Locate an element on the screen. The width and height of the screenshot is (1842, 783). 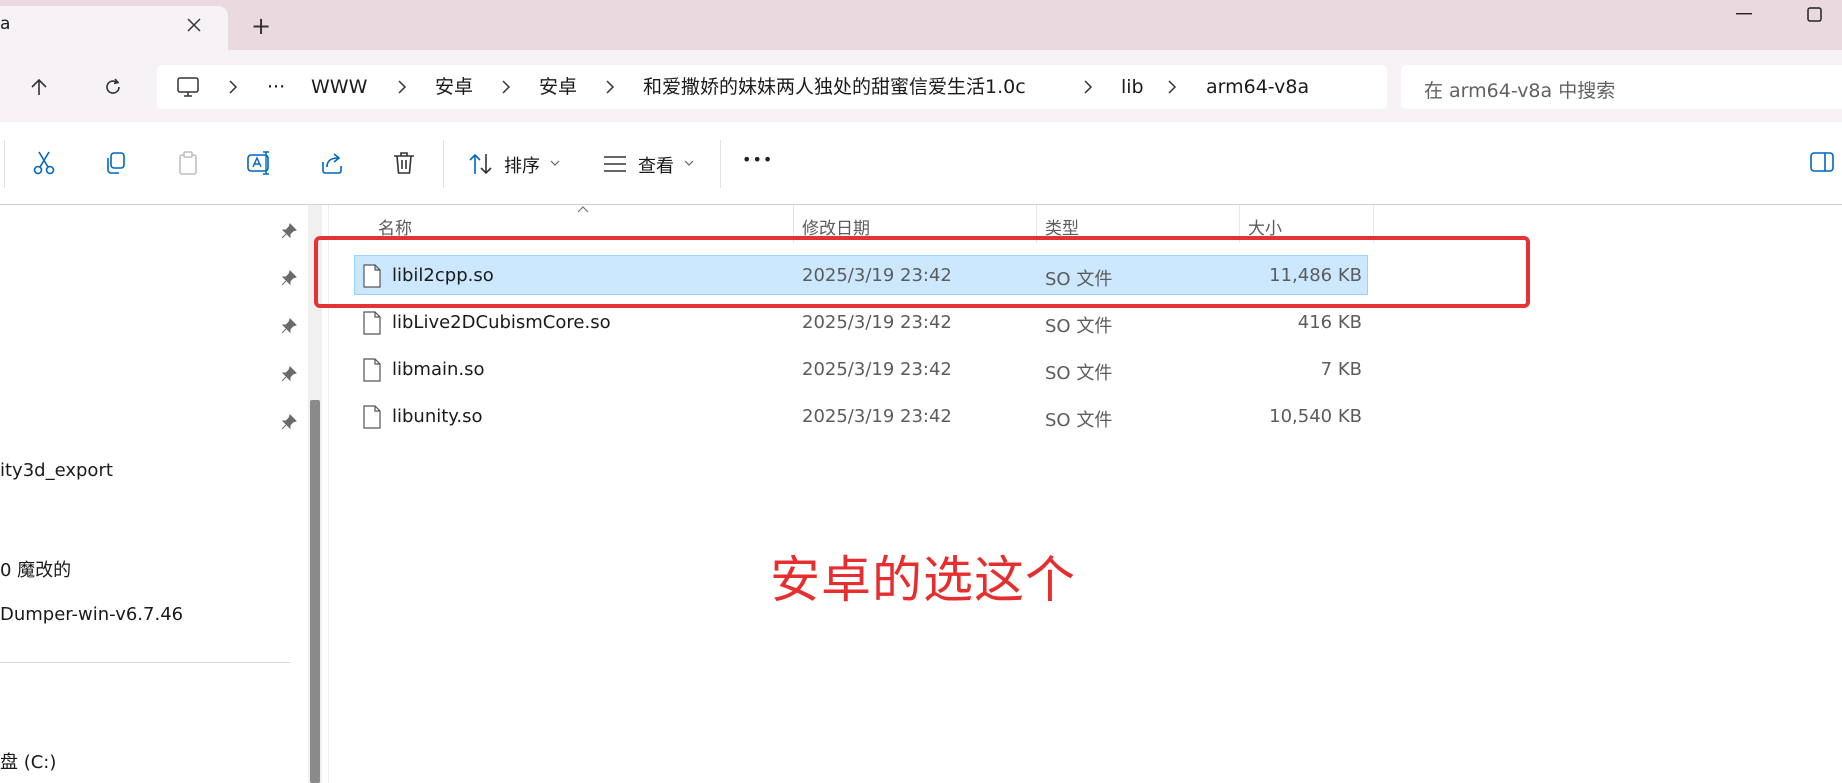
command-bar is located at coordinates (921, 163).